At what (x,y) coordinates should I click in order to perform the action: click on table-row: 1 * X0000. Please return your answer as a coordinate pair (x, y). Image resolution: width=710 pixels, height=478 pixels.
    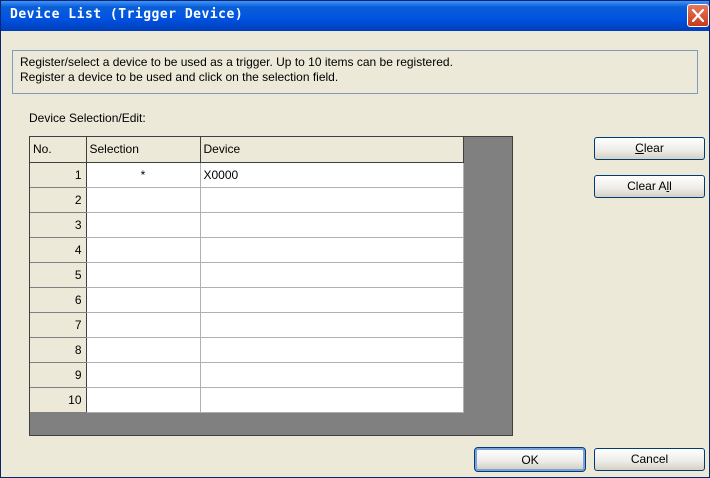
    Looking at the image, I should click on (247, 175).